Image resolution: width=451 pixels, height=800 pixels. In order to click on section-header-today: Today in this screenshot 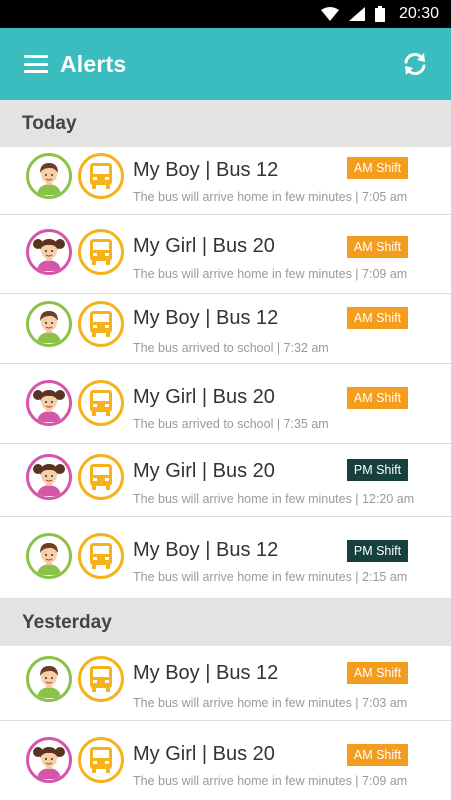, I will do `click(225, 123)`.